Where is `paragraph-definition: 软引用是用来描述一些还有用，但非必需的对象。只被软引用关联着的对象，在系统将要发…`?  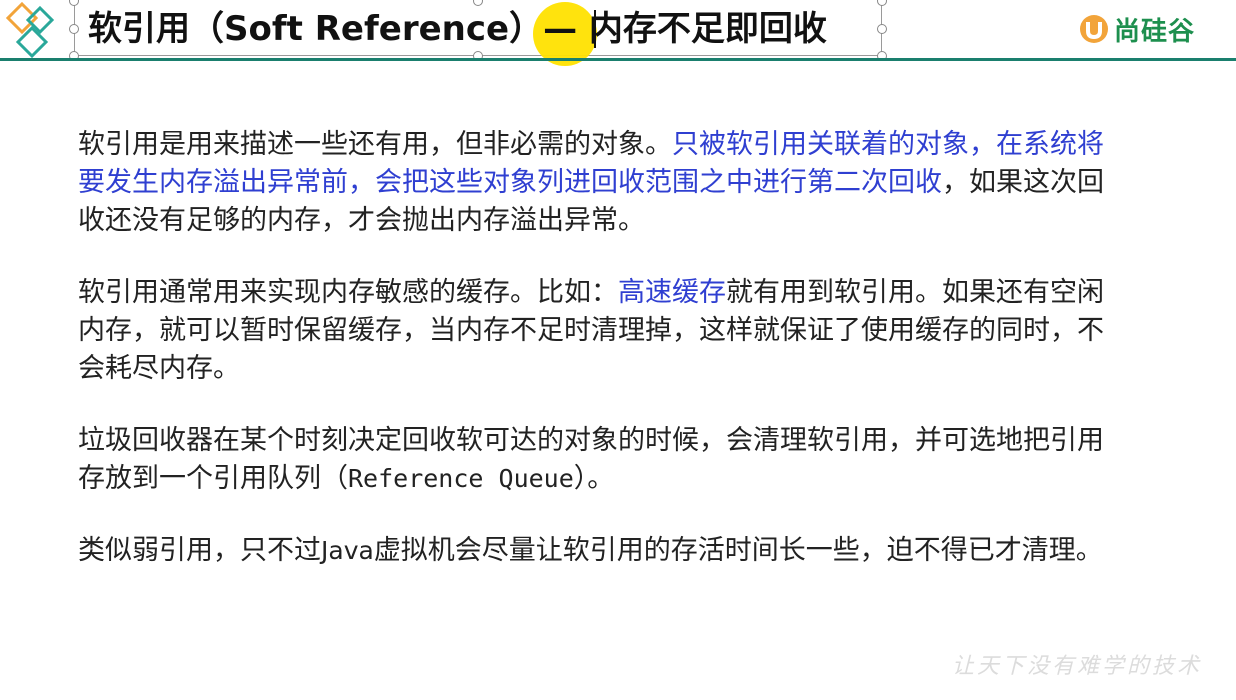
paragraph-definition: 软引用是用来描述一些还有用，但非必需的对象。只被软引用关联着的对象，在系统将要发… is located at coordinates (598, 183).